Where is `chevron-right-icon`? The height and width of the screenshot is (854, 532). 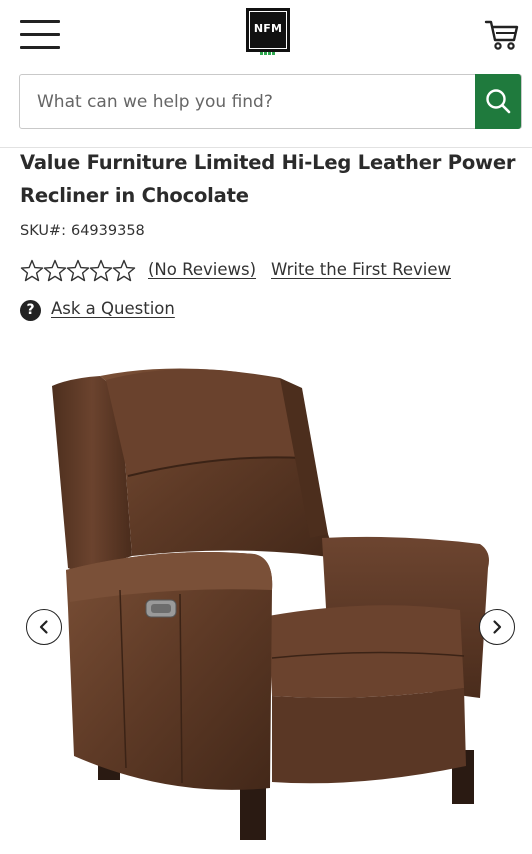
chevron-right-icon is located at coordinates (497, 627).